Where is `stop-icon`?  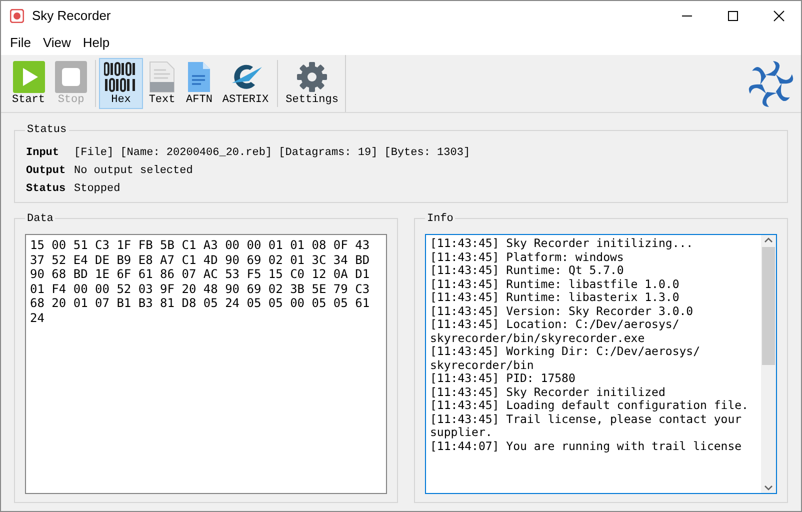 stop-icon is located at coordinates (71, 77).